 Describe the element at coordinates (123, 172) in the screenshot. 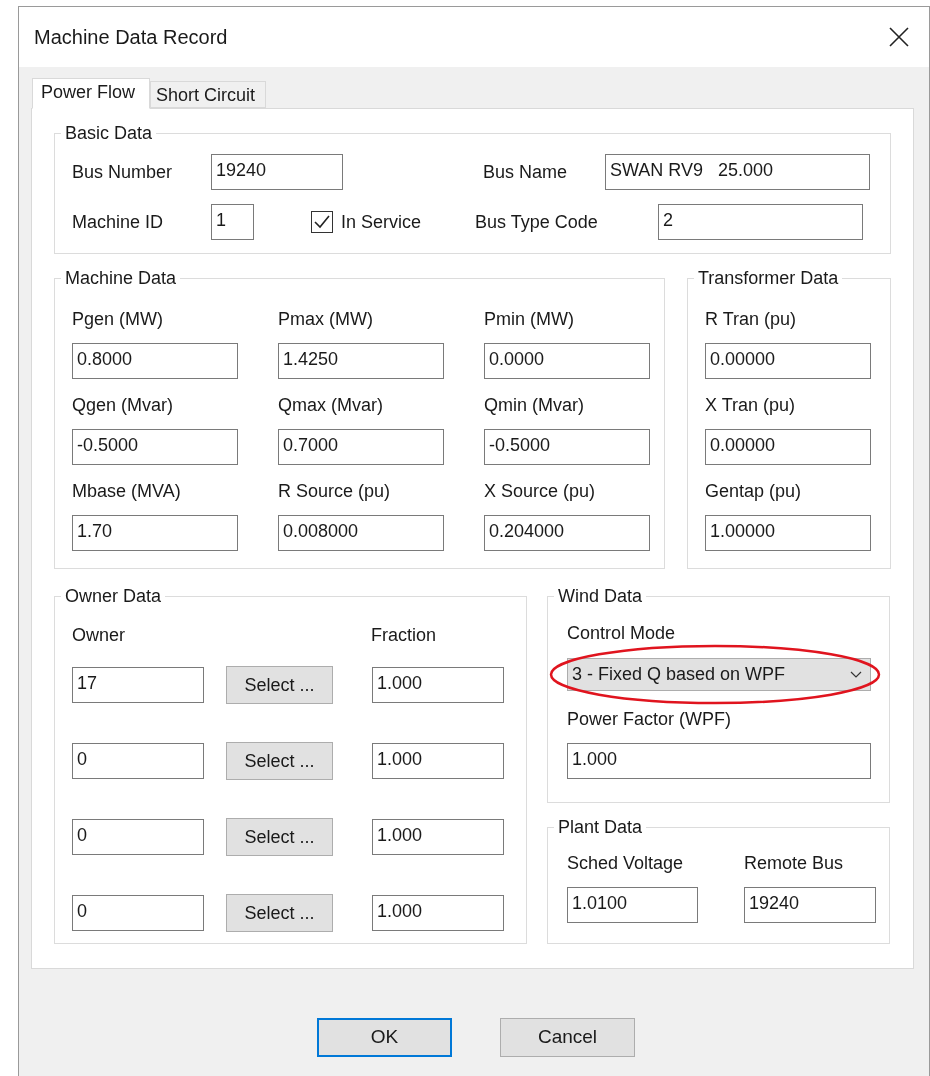

I see `field-label: Bus Number` at that location.